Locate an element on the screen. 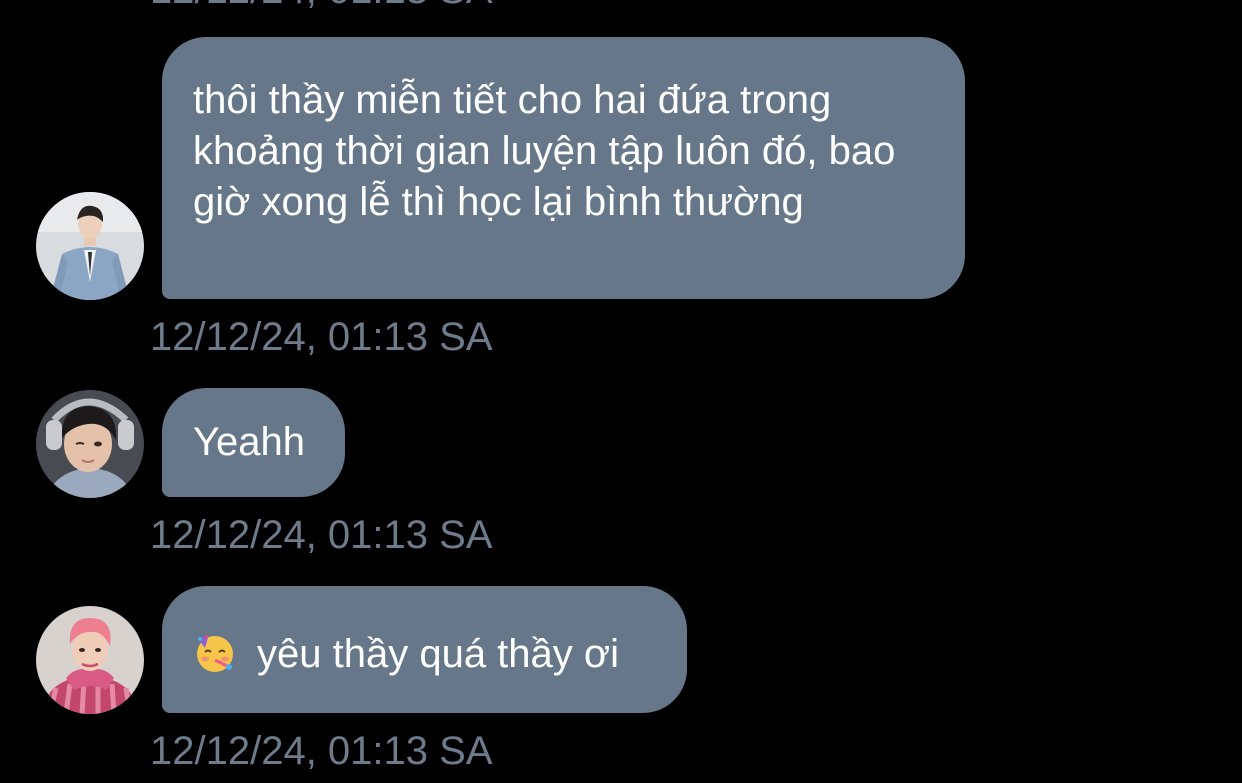  previous-message-timestamp: 12/12/24, 01:13 SA is located at coordinates (321, 5).